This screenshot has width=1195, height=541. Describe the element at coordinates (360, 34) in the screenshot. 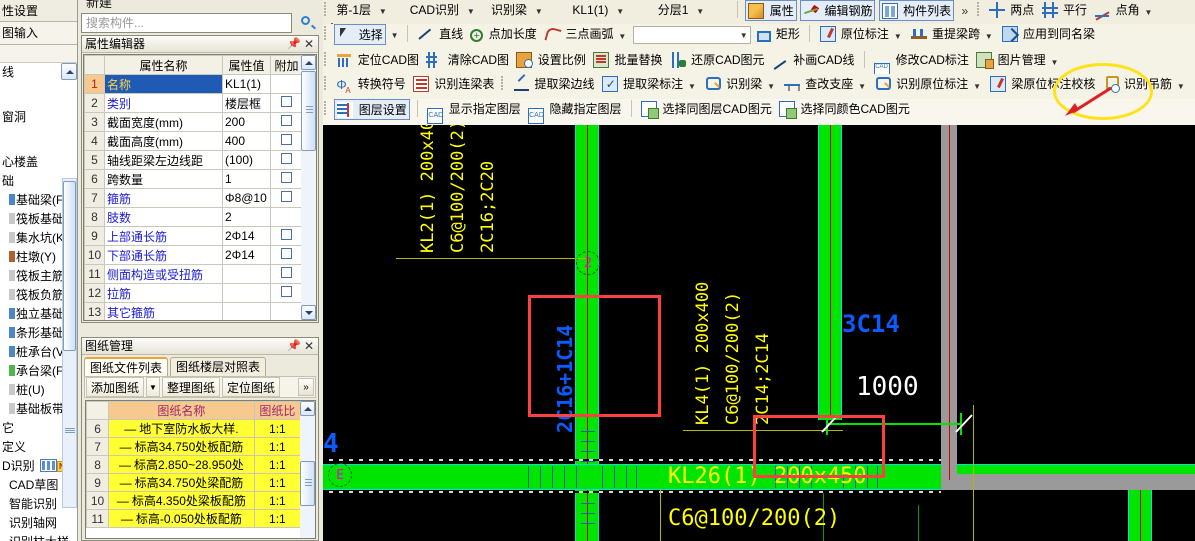

I see `select-tool-button: 选择` at that location.